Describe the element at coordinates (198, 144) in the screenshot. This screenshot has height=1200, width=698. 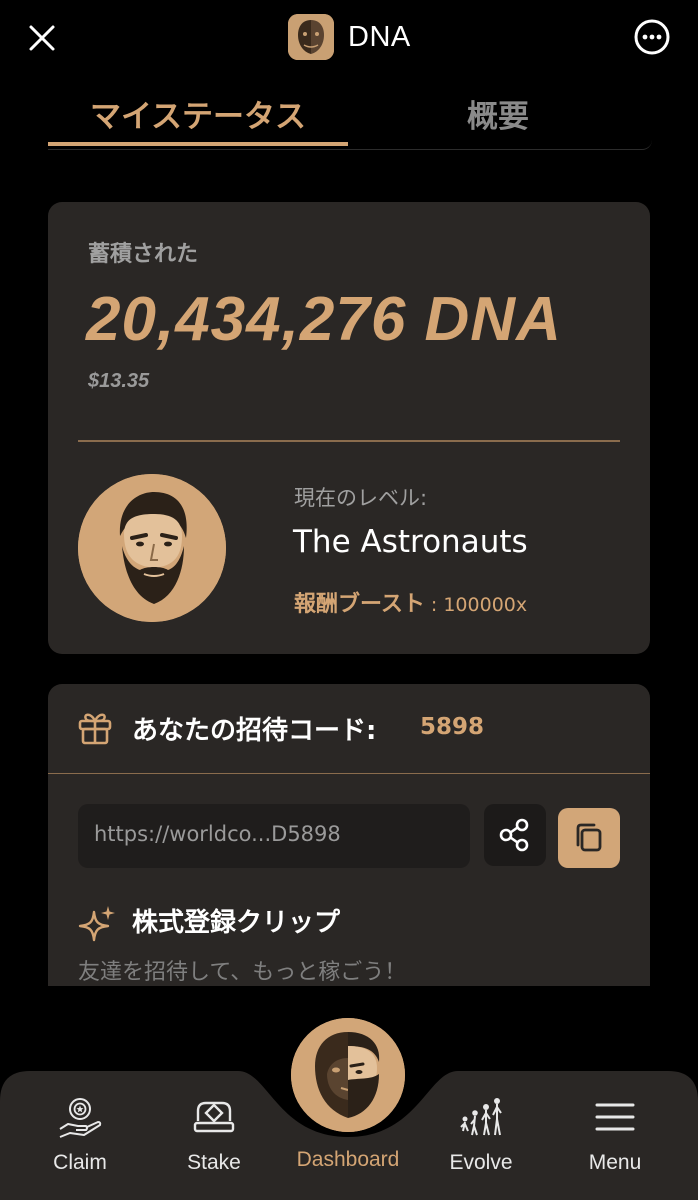
I see `active-tab-indicator` at that location.